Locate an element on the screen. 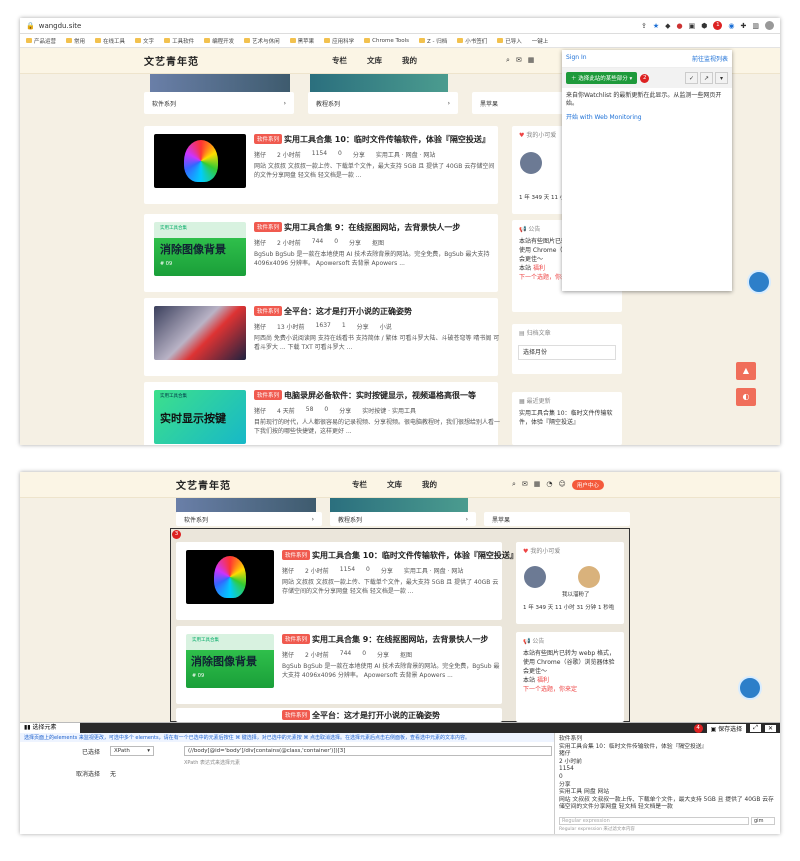 The width and height of the screenshot is (800, 861). bookmark-item: 文字 is located at coordinates (144, 41).